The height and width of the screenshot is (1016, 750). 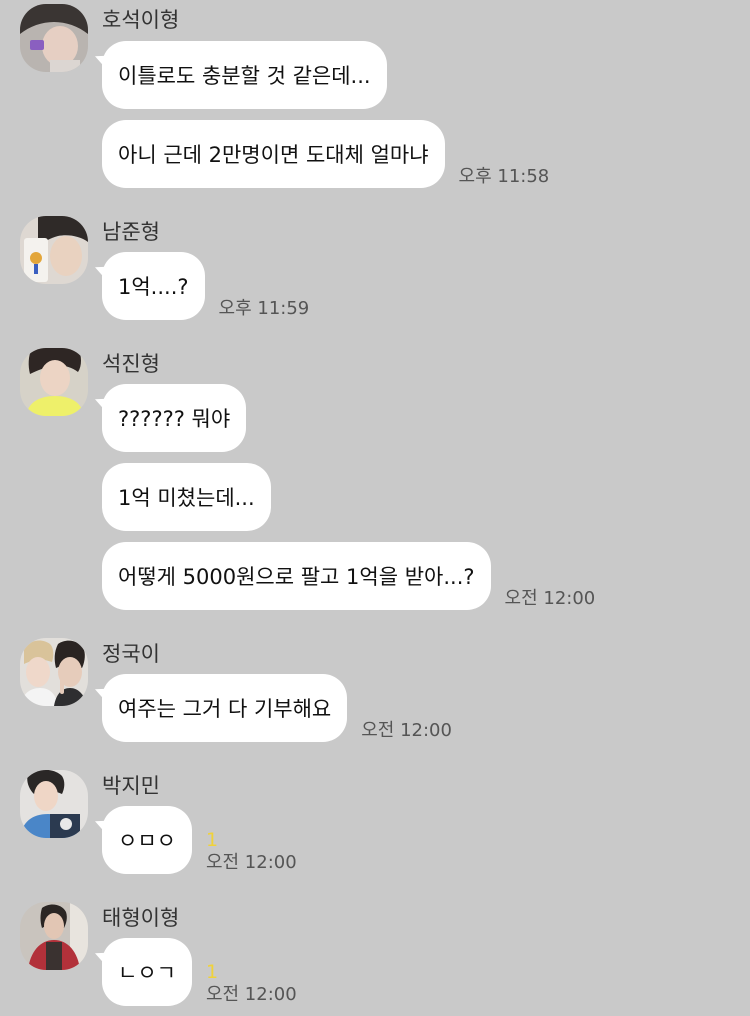 I want to click on message-row: 어떻게 5000원으로 팔고 1억을 받아...? 오전 12:00, so click(x=348, y=576).